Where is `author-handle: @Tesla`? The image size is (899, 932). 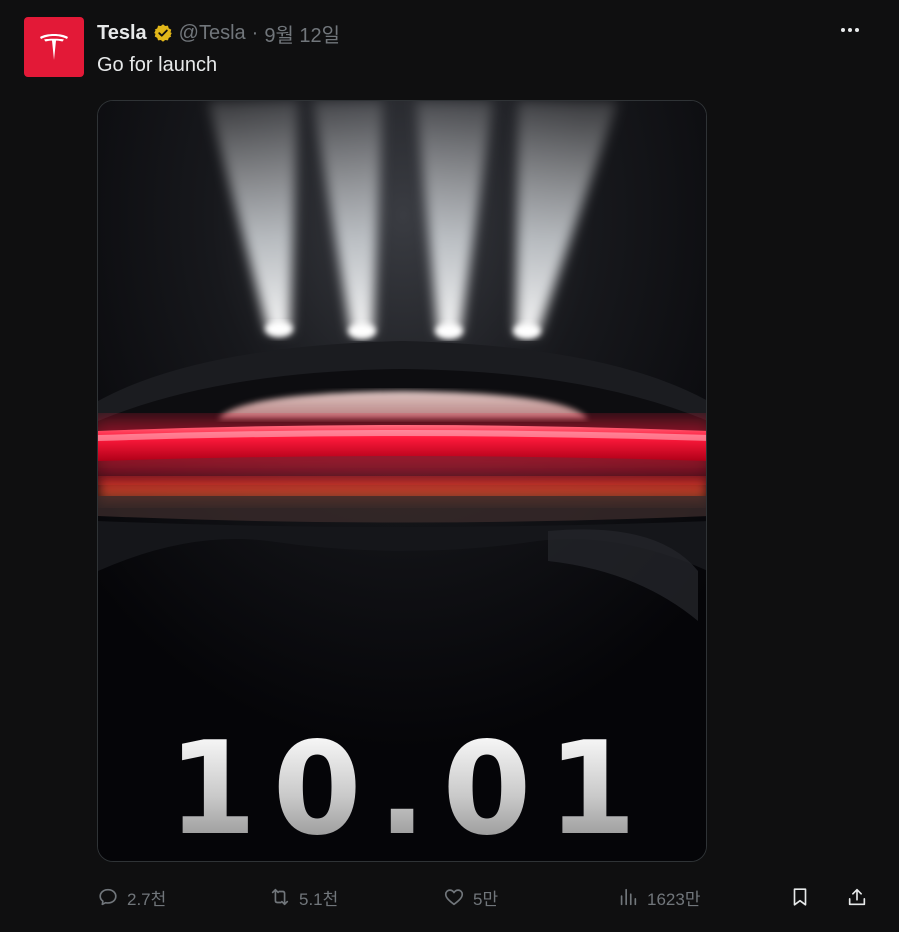
author-handle: @Tesla is located at coordinates (212, 33).